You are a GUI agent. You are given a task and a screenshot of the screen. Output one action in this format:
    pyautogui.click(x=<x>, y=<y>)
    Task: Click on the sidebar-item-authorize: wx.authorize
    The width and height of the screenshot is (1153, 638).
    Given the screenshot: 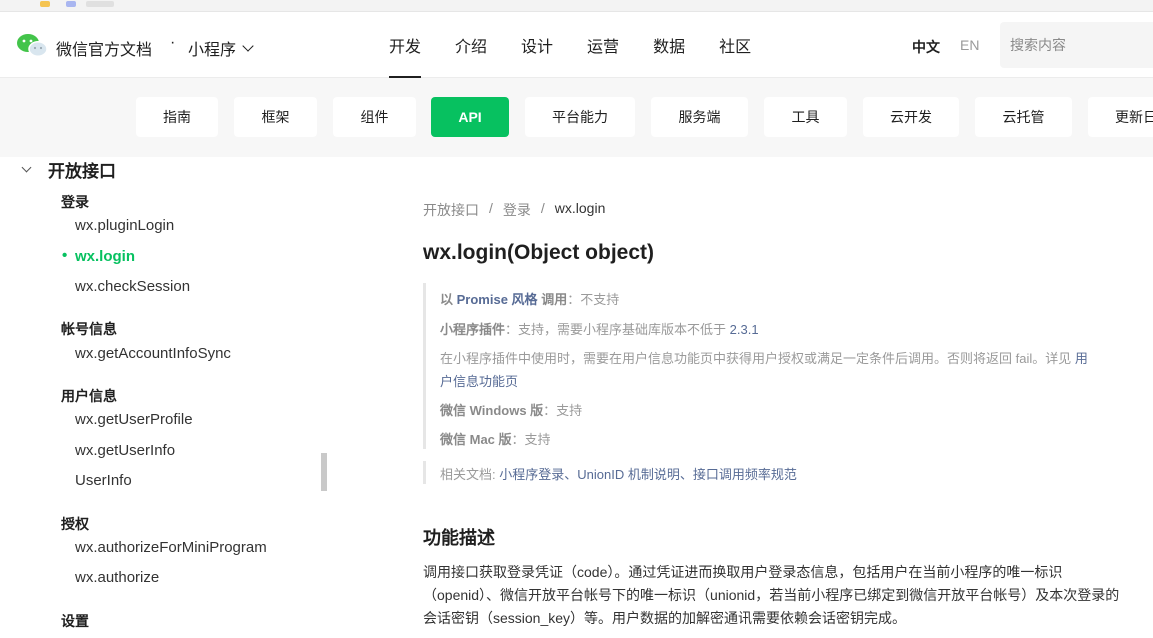 What is the action you would take?
    pyautogui.click(x=117, y=577)
    